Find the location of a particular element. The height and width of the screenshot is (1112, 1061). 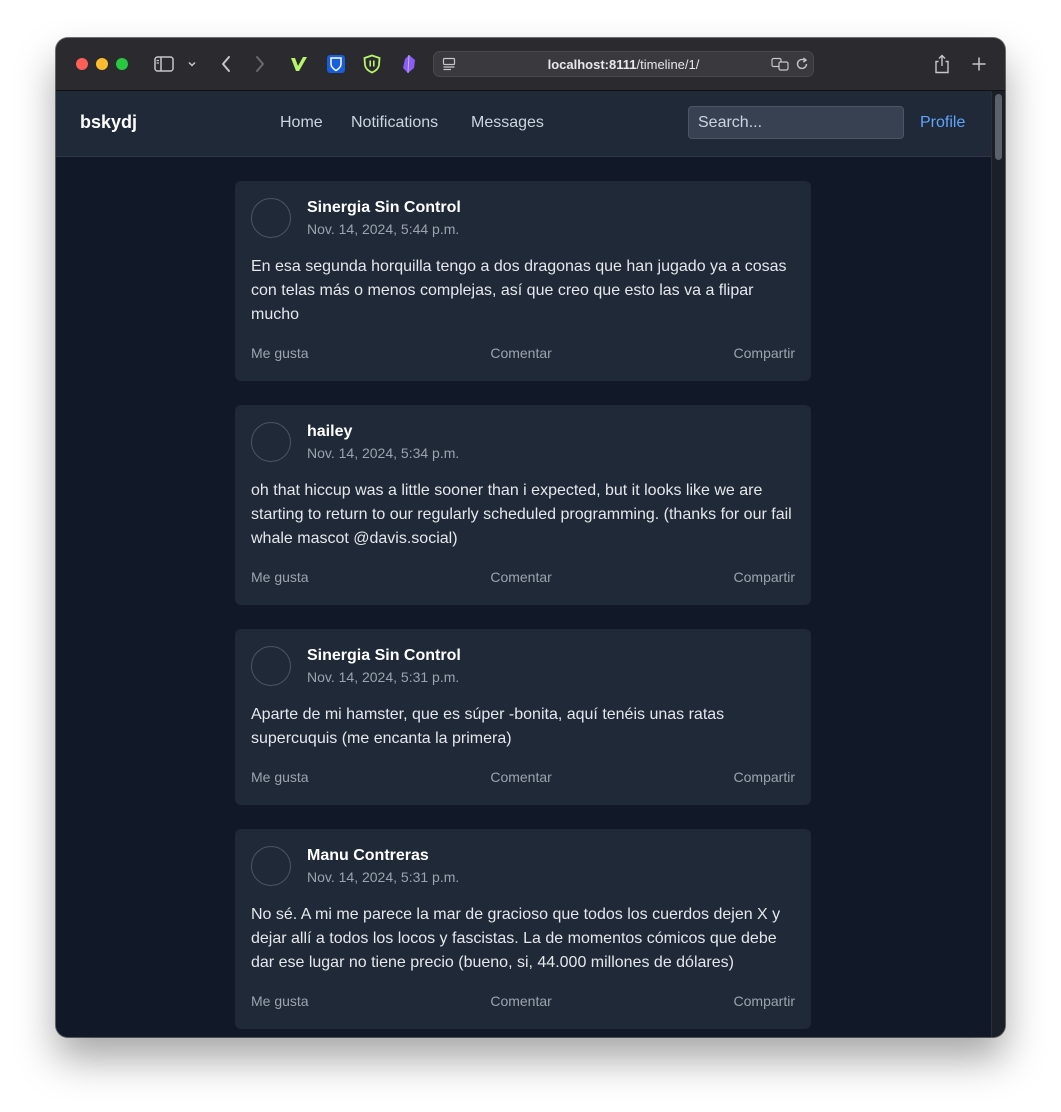

browser-toolbar: localhost:8111/timeline/1/ is located at coordinates (530, 64).